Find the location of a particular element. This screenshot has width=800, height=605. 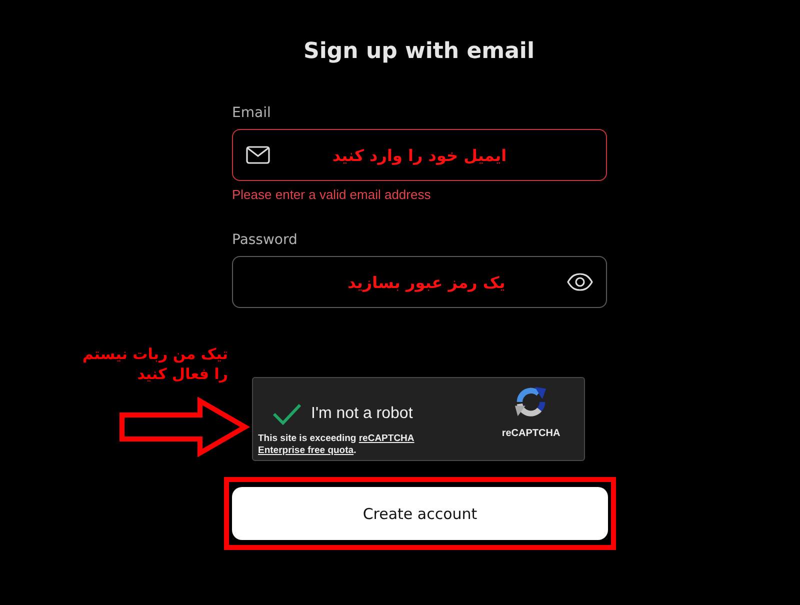

create-account-button: Create account is located at coordinates (420, 513).